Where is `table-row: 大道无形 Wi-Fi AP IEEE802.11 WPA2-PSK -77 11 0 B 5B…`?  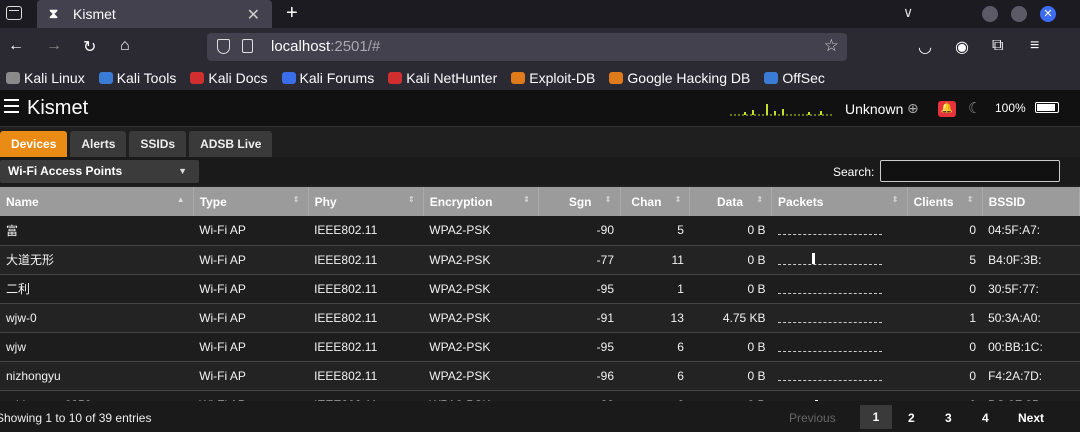 table-row: 大道无形 Wi-Fi AP IEEE802.11 WPA2-PSK -77 11 0 B 5B… is located at coordinates (540, 260).